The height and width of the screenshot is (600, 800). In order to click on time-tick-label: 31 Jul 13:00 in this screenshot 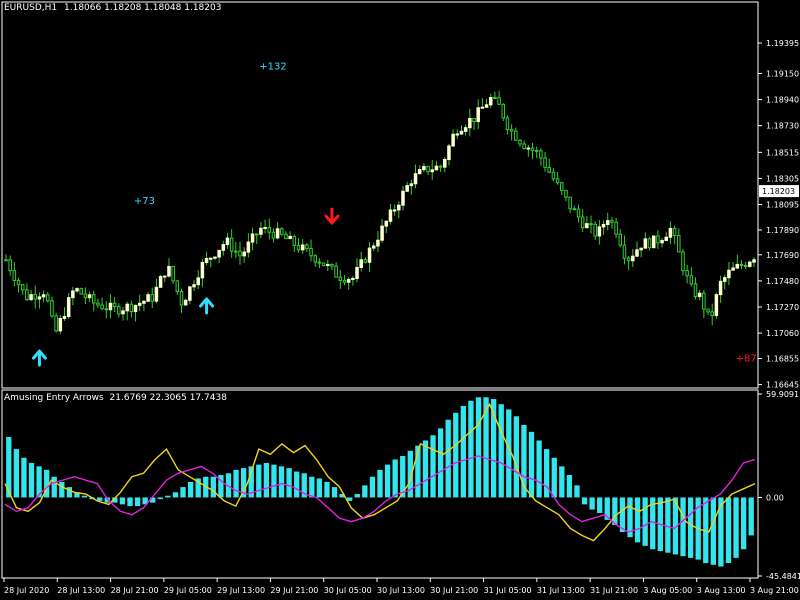, I will do `click(561, 590)`.